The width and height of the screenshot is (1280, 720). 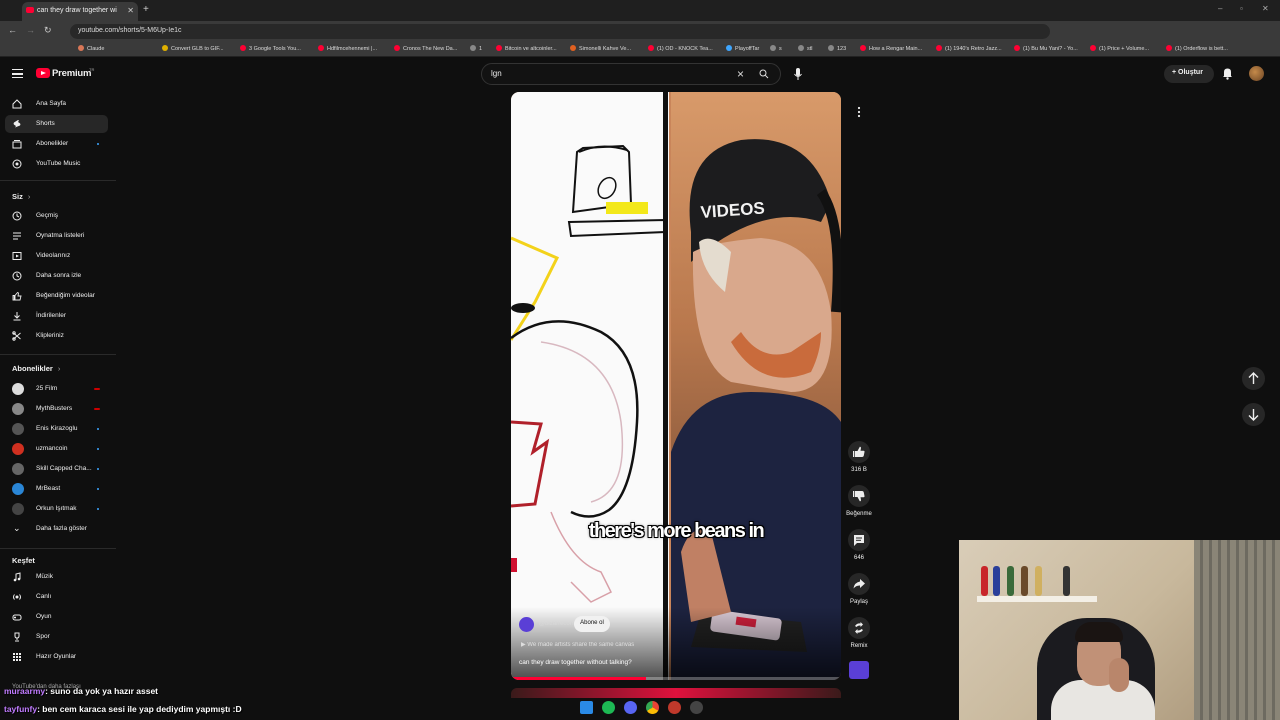 What do you see at coordinates (859, 112) in the screenshot?
I see `more-options-icon` at bounding box center [859, 112].